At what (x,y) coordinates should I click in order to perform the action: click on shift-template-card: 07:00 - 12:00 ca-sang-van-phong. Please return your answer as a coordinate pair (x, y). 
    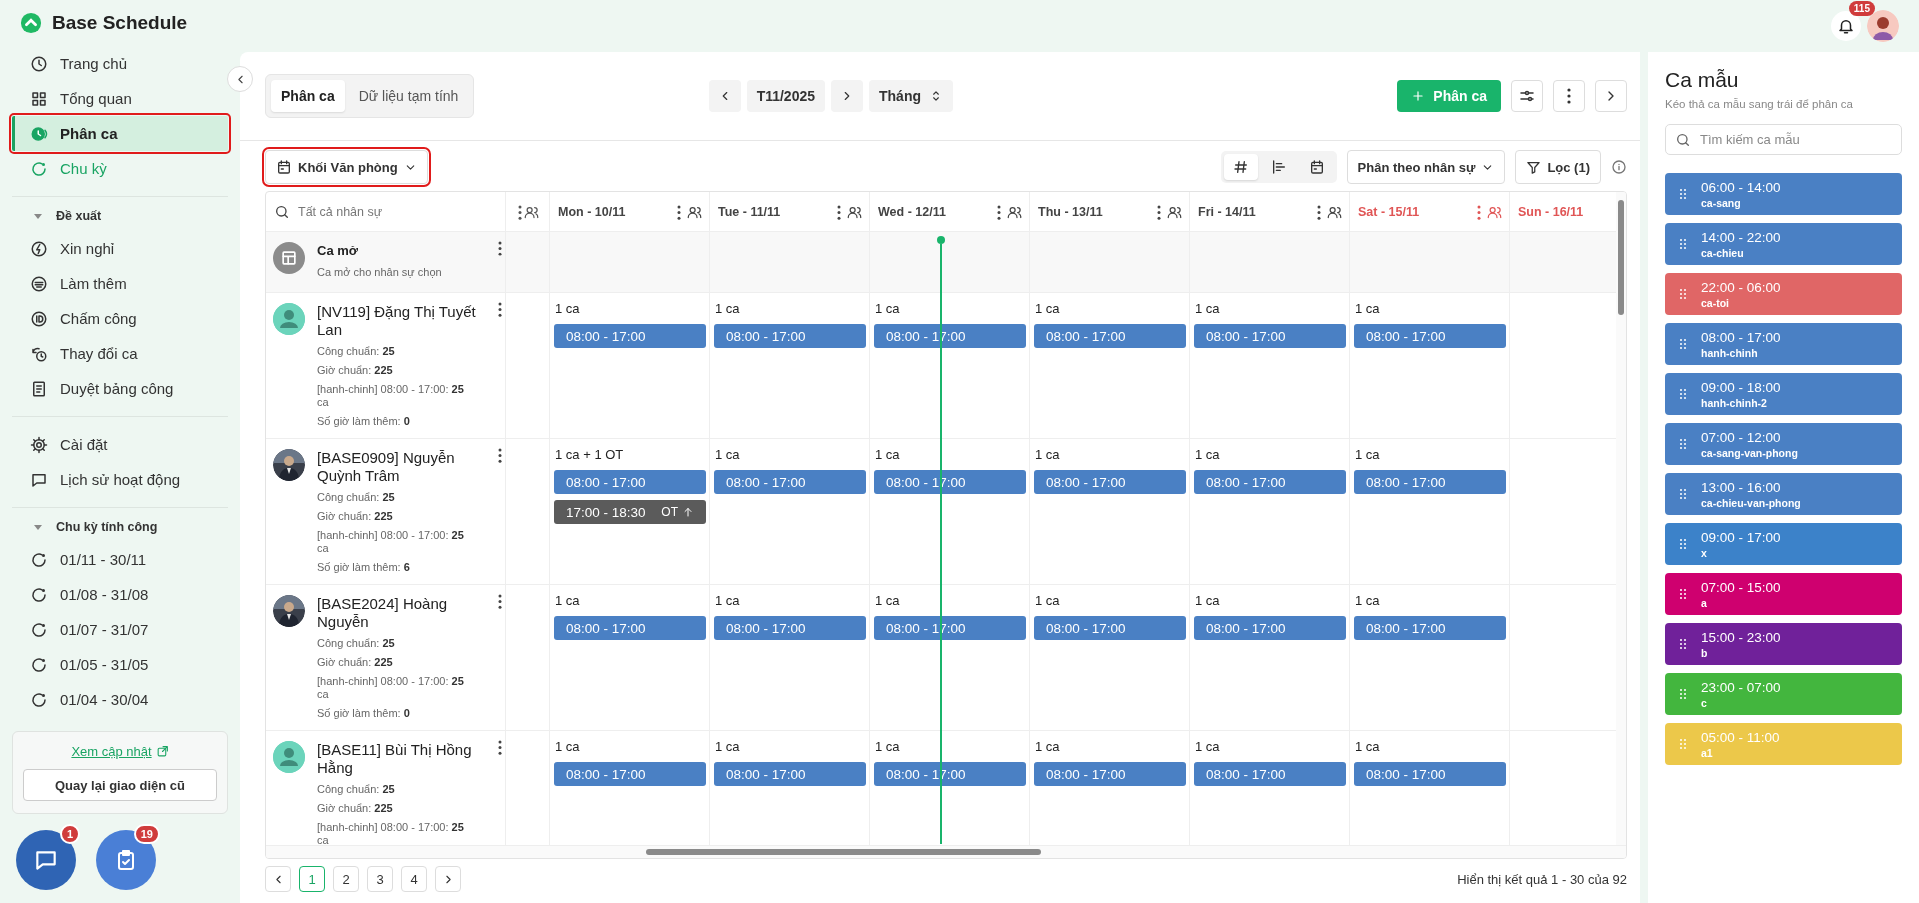
    Looking at the image, I should click on (1783, 444).